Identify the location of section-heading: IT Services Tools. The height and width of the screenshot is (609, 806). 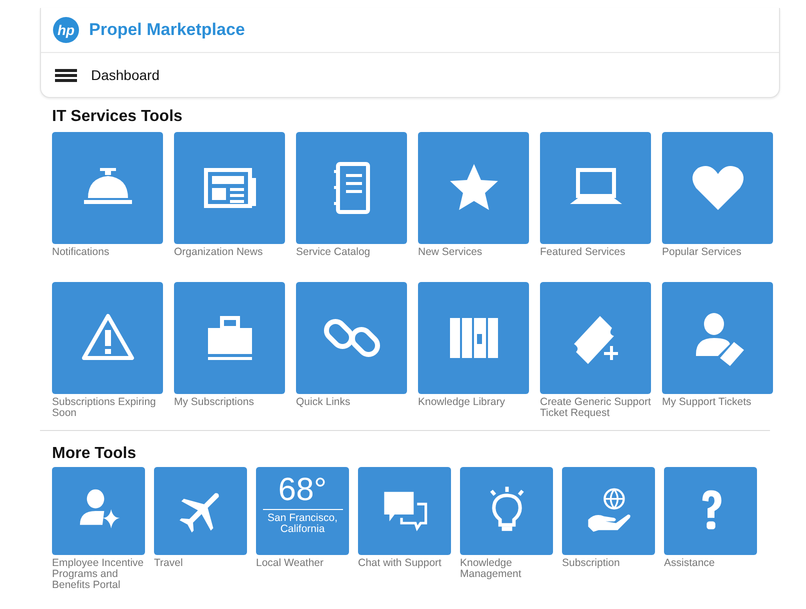
(118, 117).